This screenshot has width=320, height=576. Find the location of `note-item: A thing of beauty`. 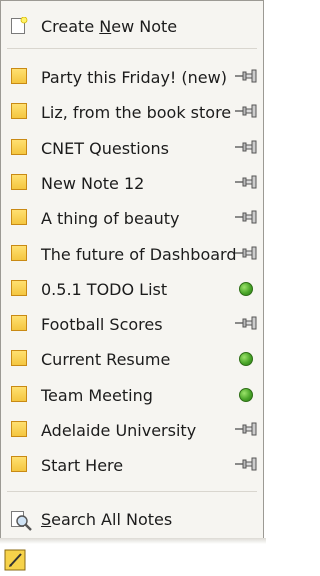

note-item: A thing of beauty is located at coordinates (132, 218).